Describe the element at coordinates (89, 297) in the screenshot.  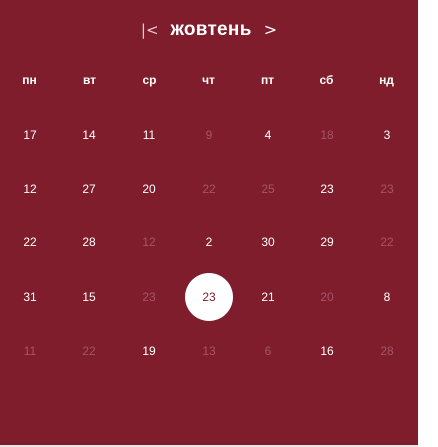
I see `day-cell: 15` at that location.